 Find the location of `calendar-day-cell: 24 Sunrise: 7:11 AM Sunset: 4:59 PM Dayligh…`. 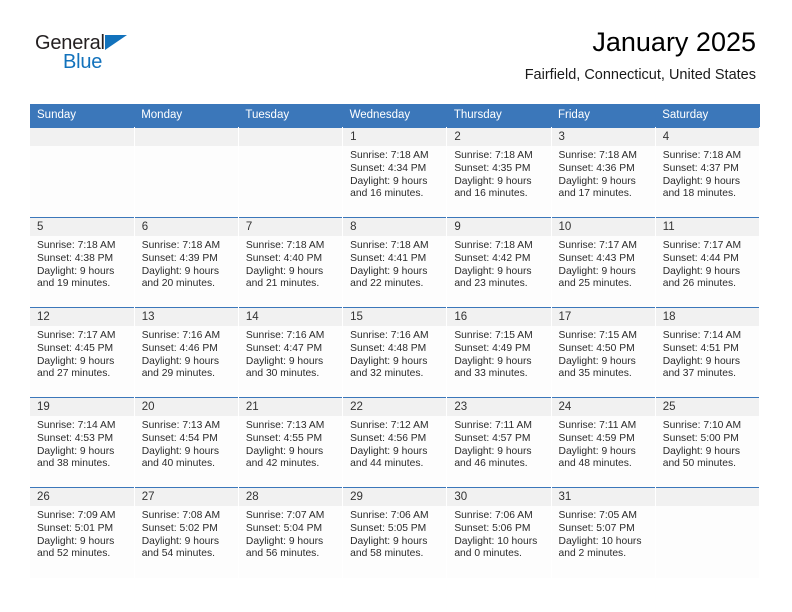

calendar-day-cell: 24 Sunrise: 7:11 AM Sunset: 4:59 PM Dayligh… is located at coordinates (603, 442).